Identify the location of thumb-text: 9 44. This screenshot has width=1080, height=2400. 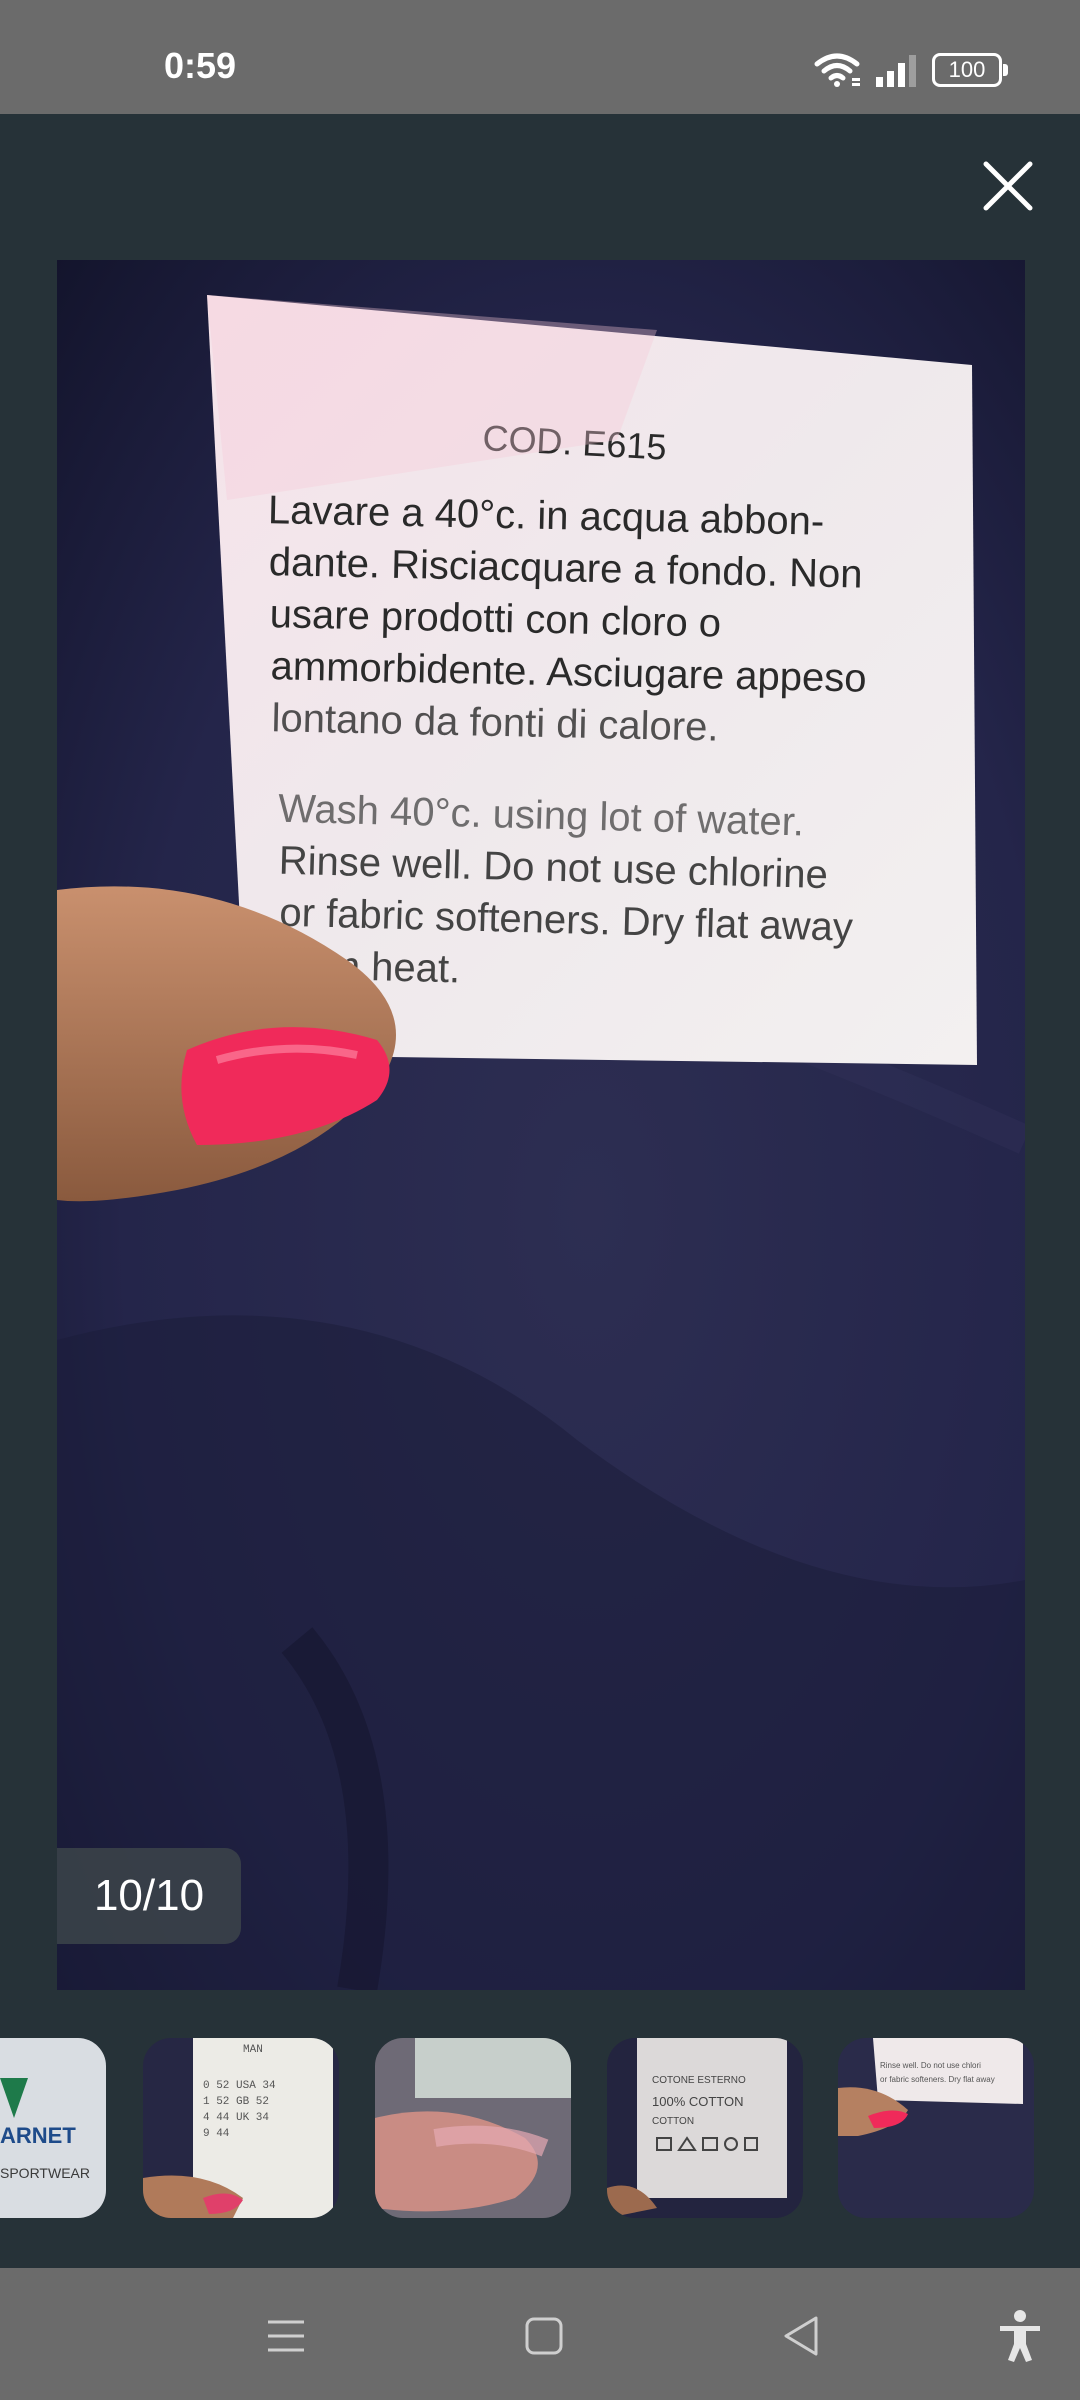
(216, 2134).